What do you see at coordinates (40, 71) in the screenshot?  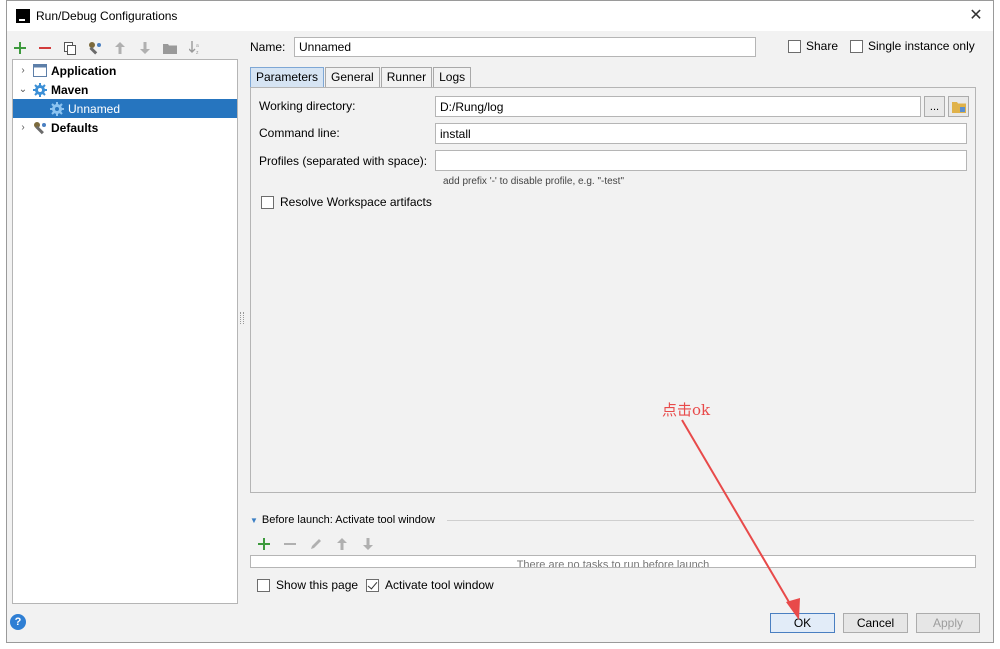 I see `application-icon` at bounding box center [40, 71].